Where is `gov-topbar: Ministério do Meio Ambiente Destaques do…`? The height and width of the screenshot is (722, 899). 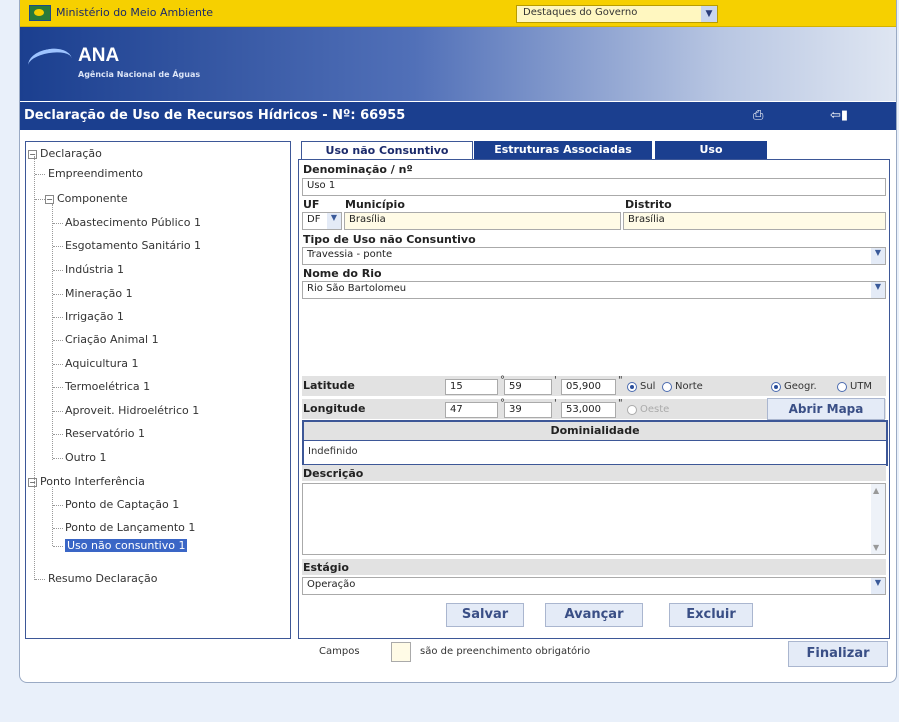
gov-topbar: Ministério do Meio Ambiente Destaques do… is located at coordinates (458, 13).